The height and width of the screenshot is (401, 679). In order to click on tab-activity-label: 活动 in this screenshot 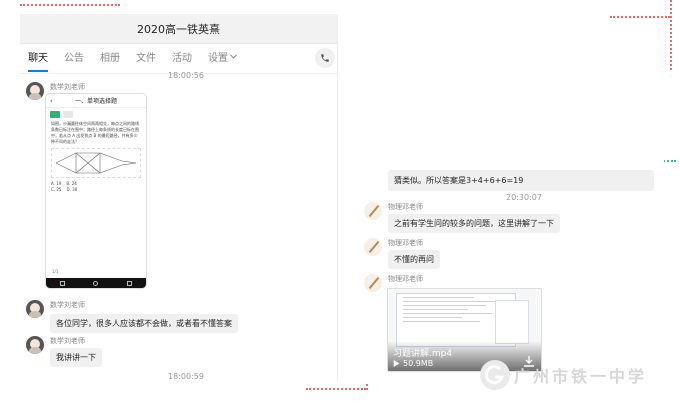, I will do `click(182, 58)`.